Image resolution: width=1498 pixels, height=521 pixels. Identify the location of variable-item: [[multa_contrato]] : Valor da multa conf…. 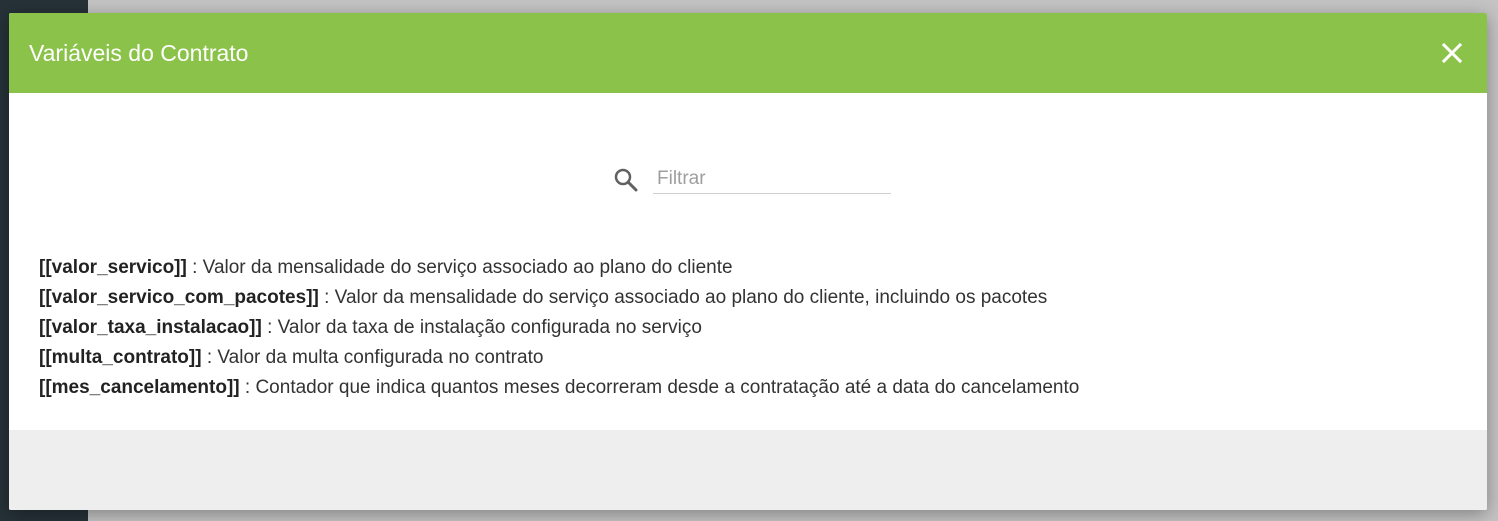
(559, 358).